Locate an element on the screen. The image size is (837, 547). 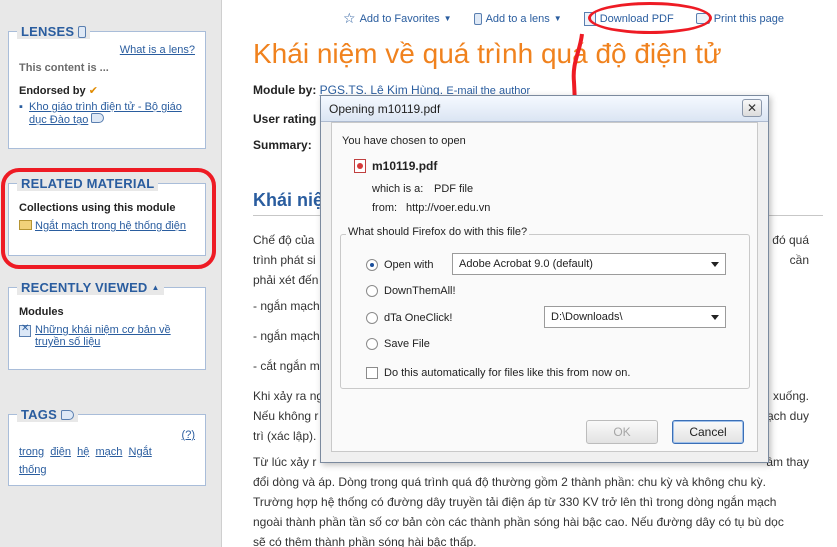
print-button: Print this page is located at coordinates (739, 18).